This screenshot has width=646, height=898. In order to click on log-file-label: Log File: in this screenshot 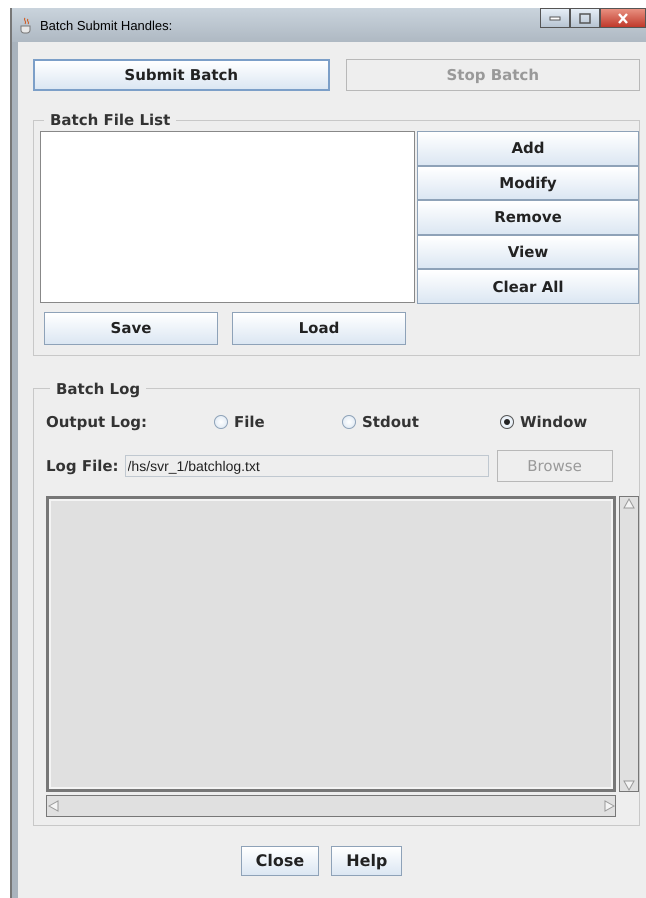, I will do `click(82, 465)`.